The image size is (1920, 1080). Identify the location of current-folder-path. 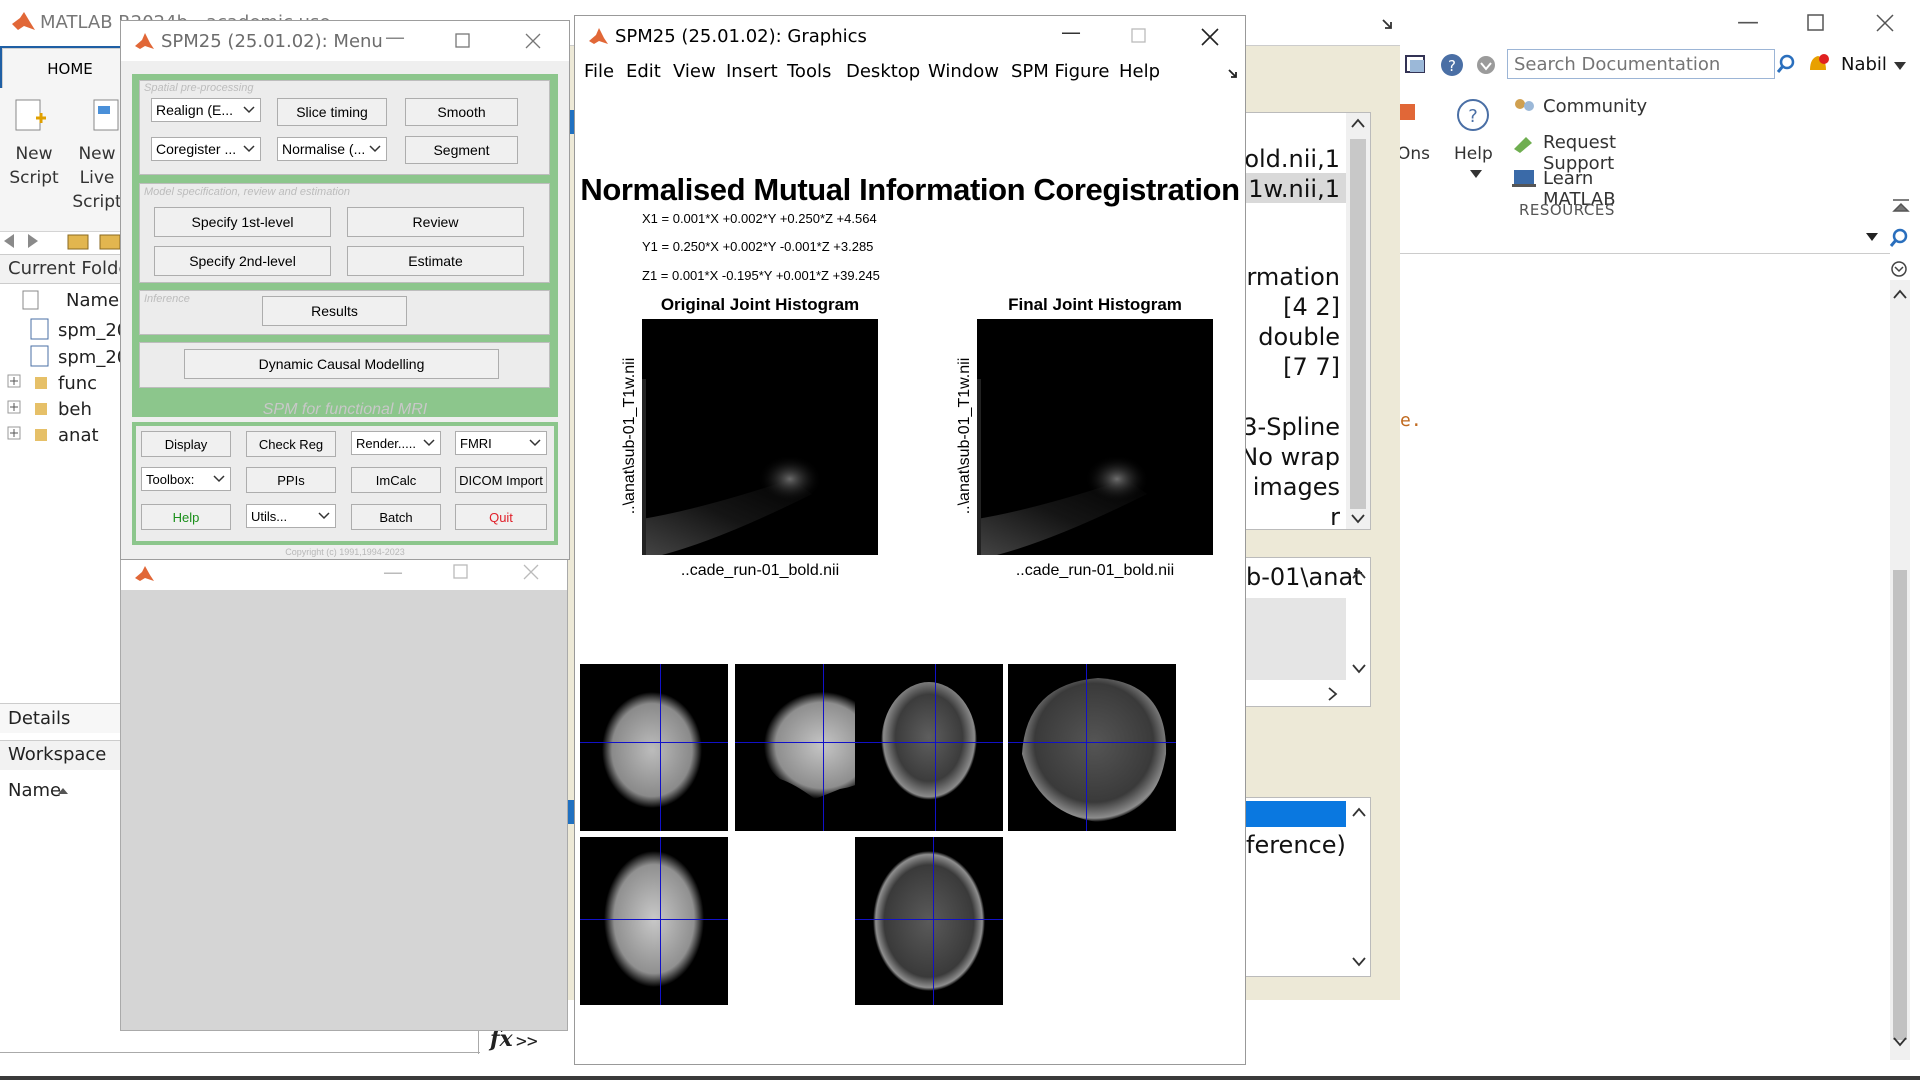
(1645, 239).